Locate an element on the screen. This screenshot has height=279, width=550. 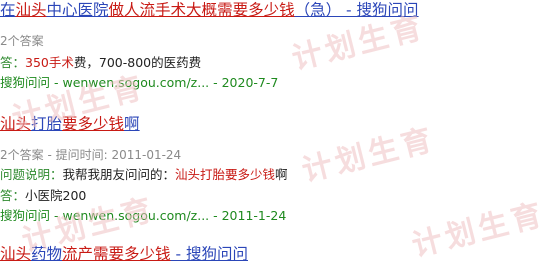
title-2-seg-1: 打胎 is located at coordinates (47, 124).